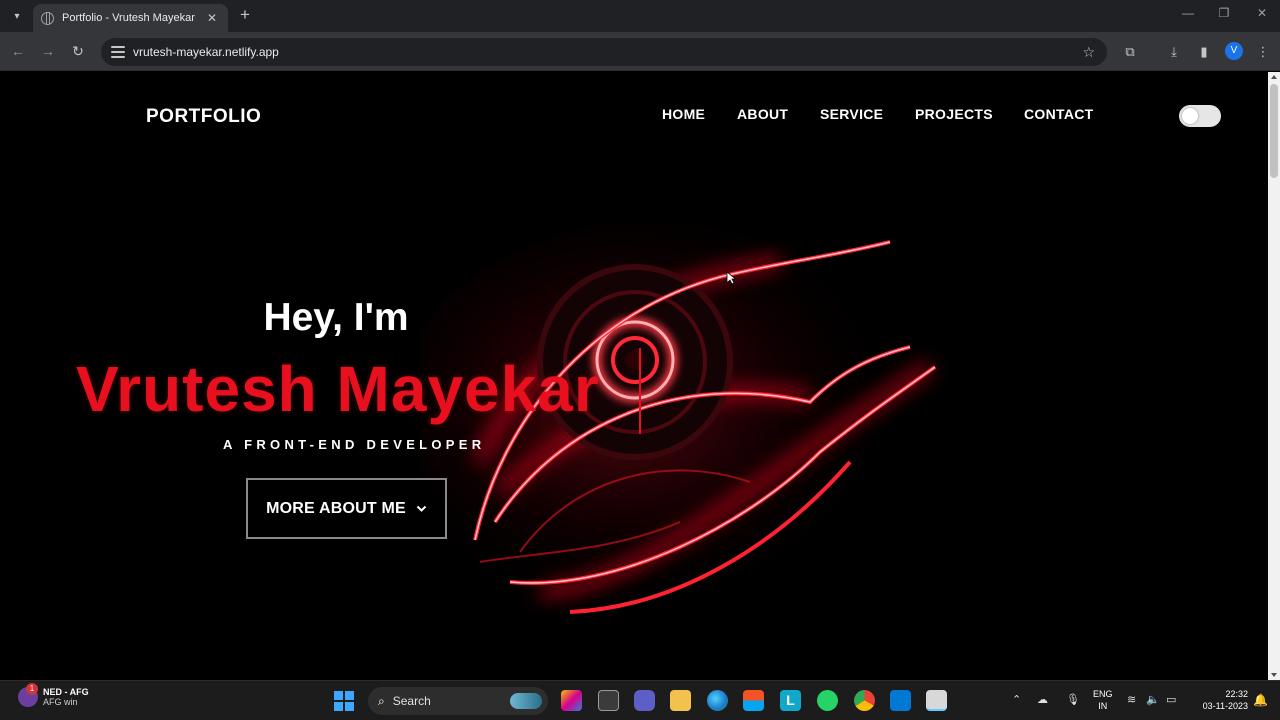 The width and height of the screenshot is (1280, 720). Describe the element at coordinates (354, 444) in the screenshot. I see `hero-role: A FRONT-END DEVELOPER` at that location.